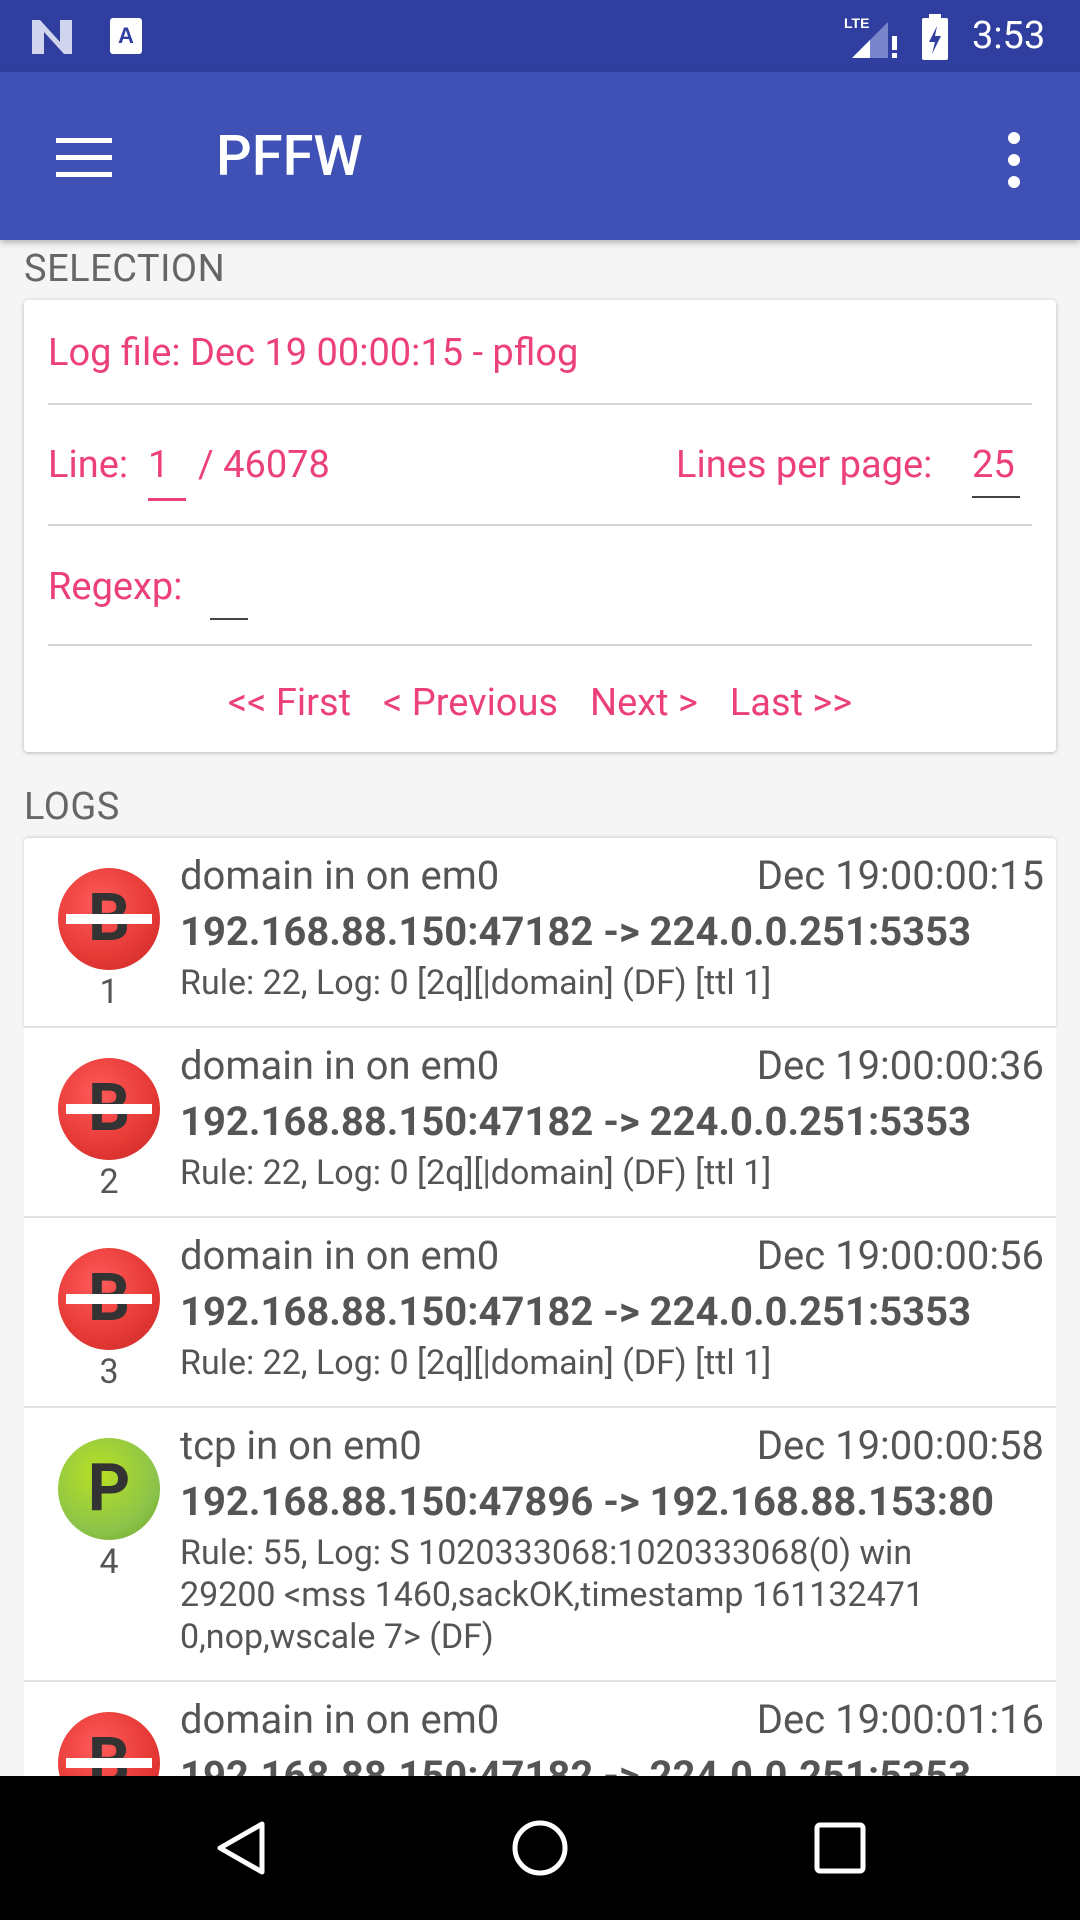 This screenshot has width=1080, height=1920. Describe the element at coordinates (540, 156) in the screenshot. I see `app-toolbar: PFFW` at that location.